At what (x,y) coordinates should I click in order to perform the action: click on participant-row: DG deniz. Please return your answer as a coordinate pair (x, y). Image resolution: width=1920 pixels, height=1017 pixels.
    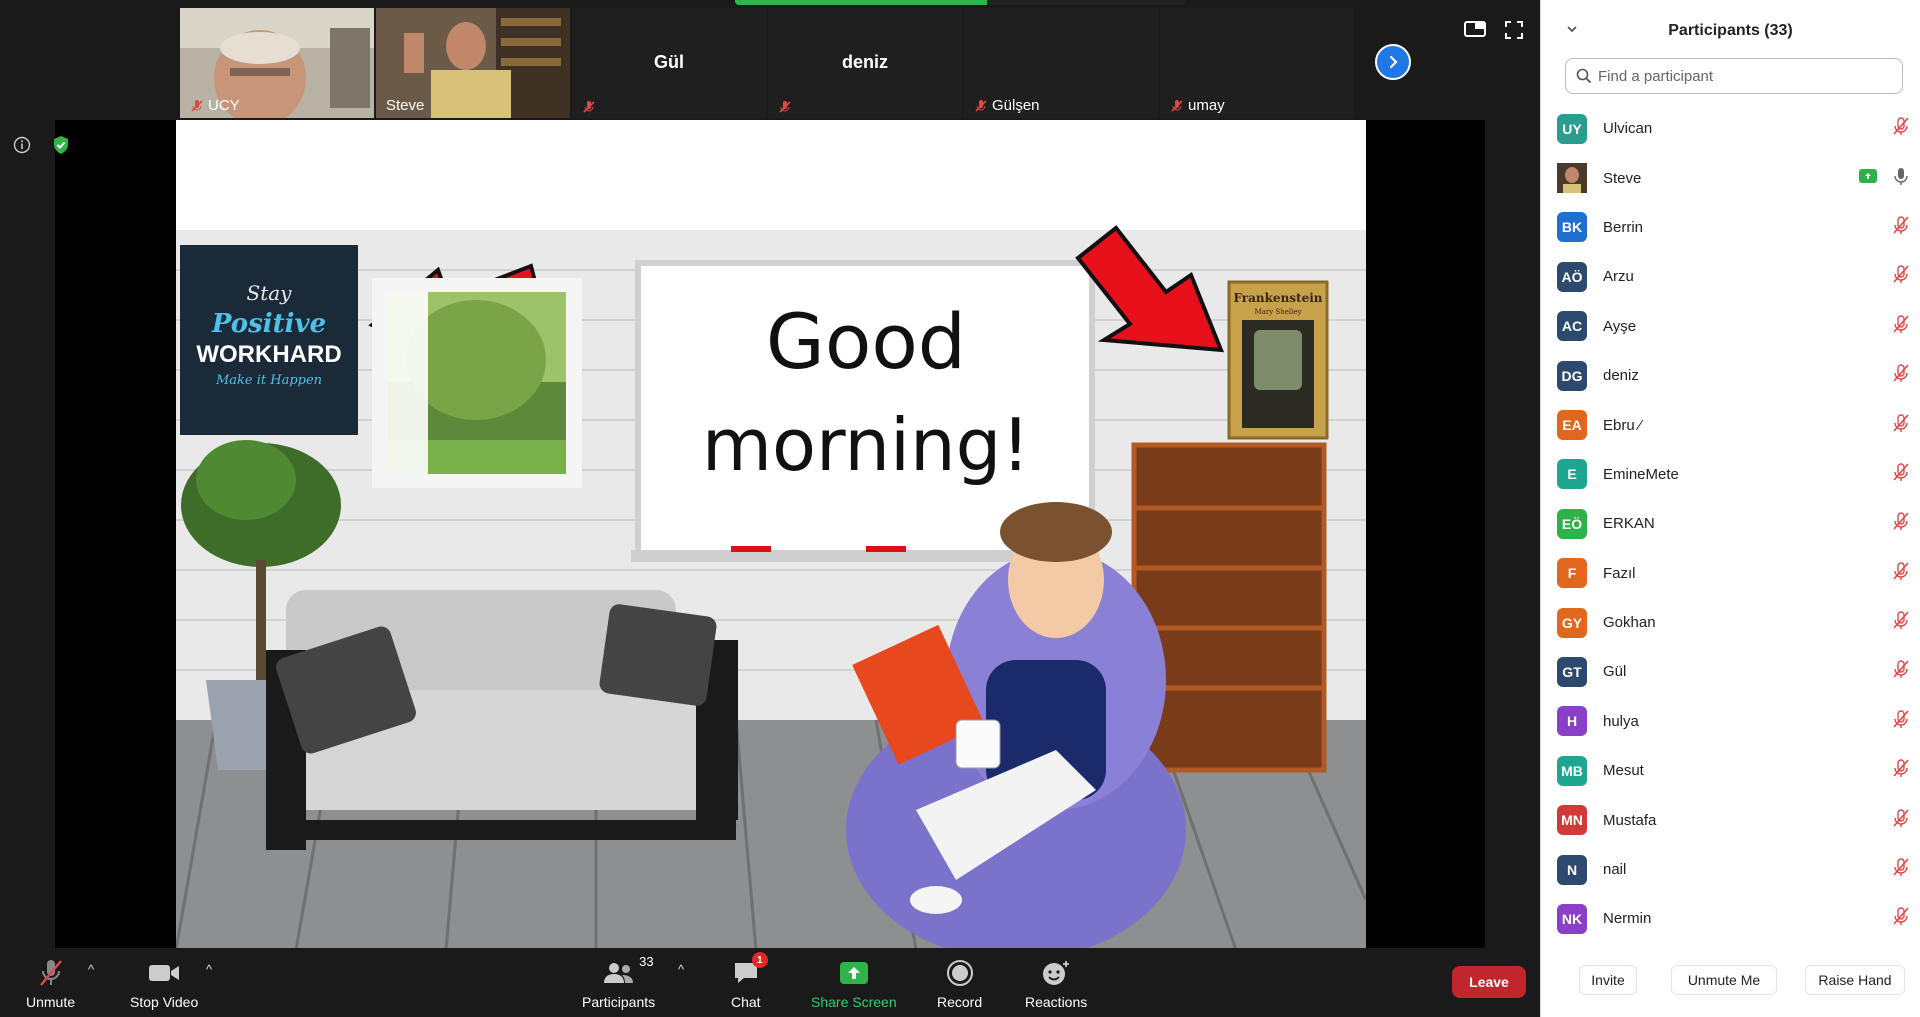
    Looking at the image, I should click on (1730, 375).